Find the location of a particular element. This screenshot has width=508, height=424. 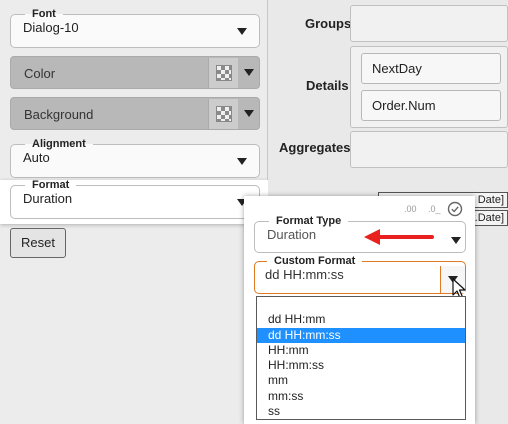

font-dropdown-arrow-icon is located at coordinates (242, 31).